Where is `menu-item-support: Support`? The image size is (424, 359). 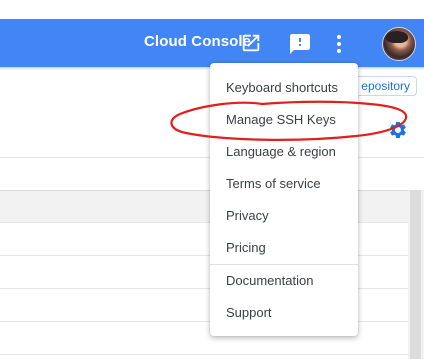
menu-item-support: Support is located at coordinates (284, 313).